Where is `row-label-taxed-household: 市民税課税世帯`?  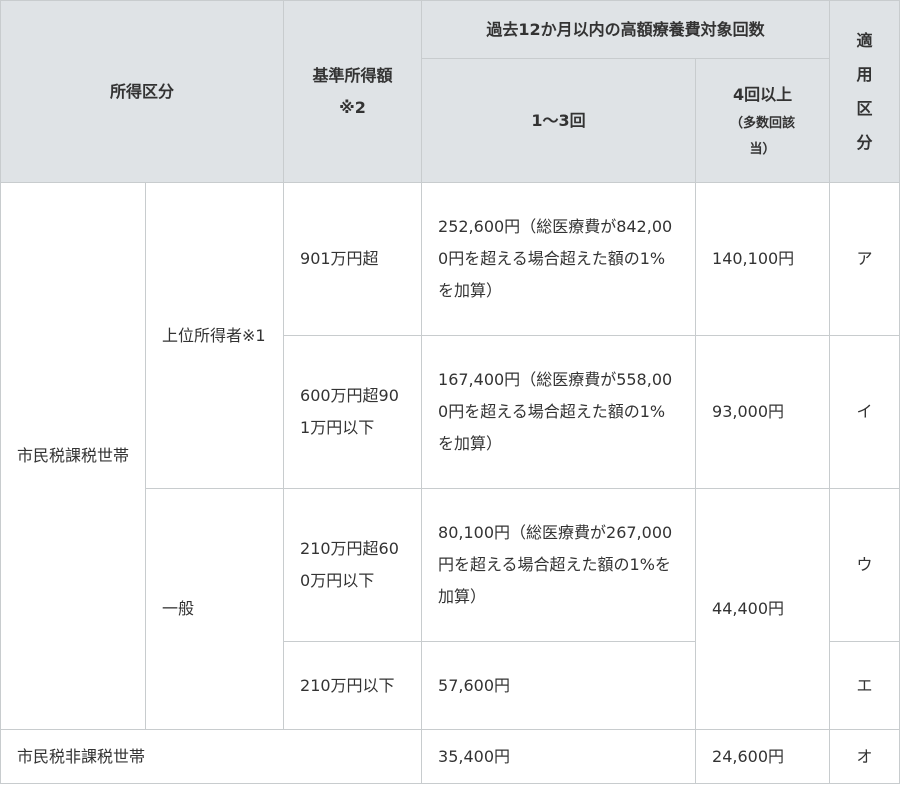
row-label-taxed-household: 市民税課税世帯 is located at coordinates (73, 456).